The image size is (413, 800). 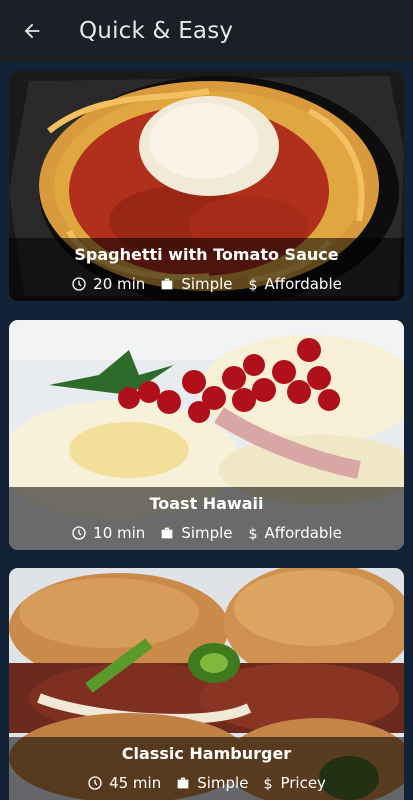 I want to click on meal-overlay: Toast Hawaii 10 min Simple $ Affordable, so click(x=206, y=518).